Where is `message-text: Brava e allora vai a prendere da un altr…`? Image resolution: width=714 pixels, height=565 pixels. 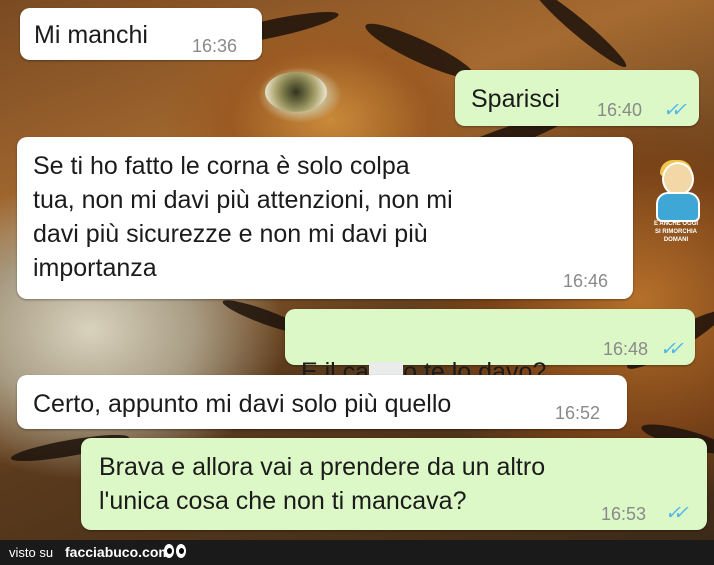
message-text: Brava e allora vai a prendere da un altr… is located at coordinates (322, 484).